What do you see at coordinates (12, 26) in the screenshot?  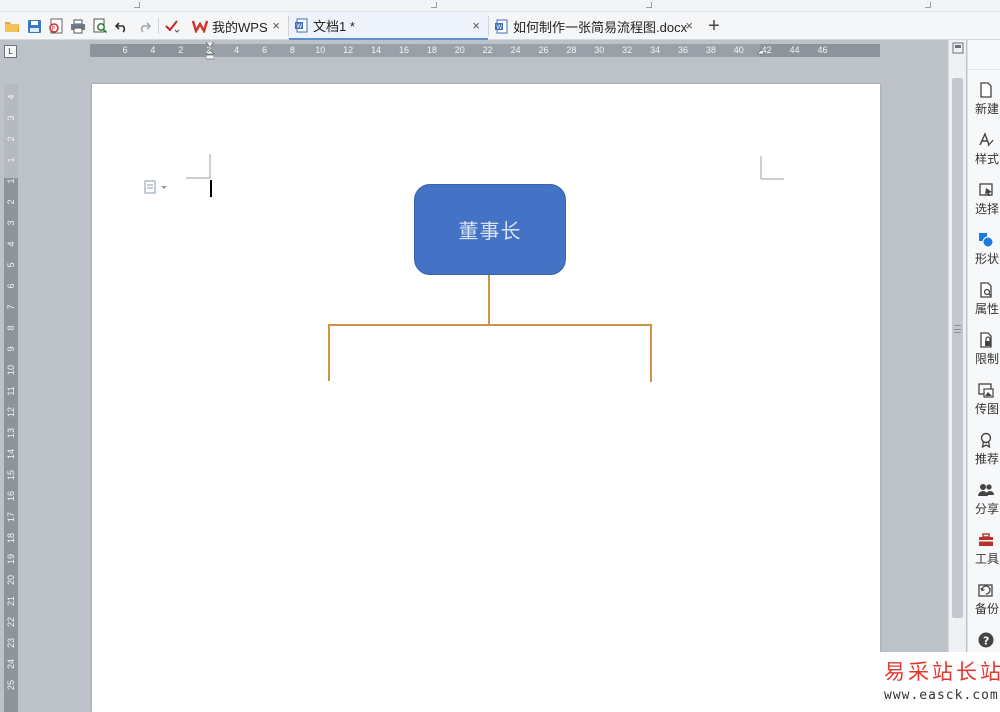 I see `open-folder-icon` at bounding box center [12, 26].